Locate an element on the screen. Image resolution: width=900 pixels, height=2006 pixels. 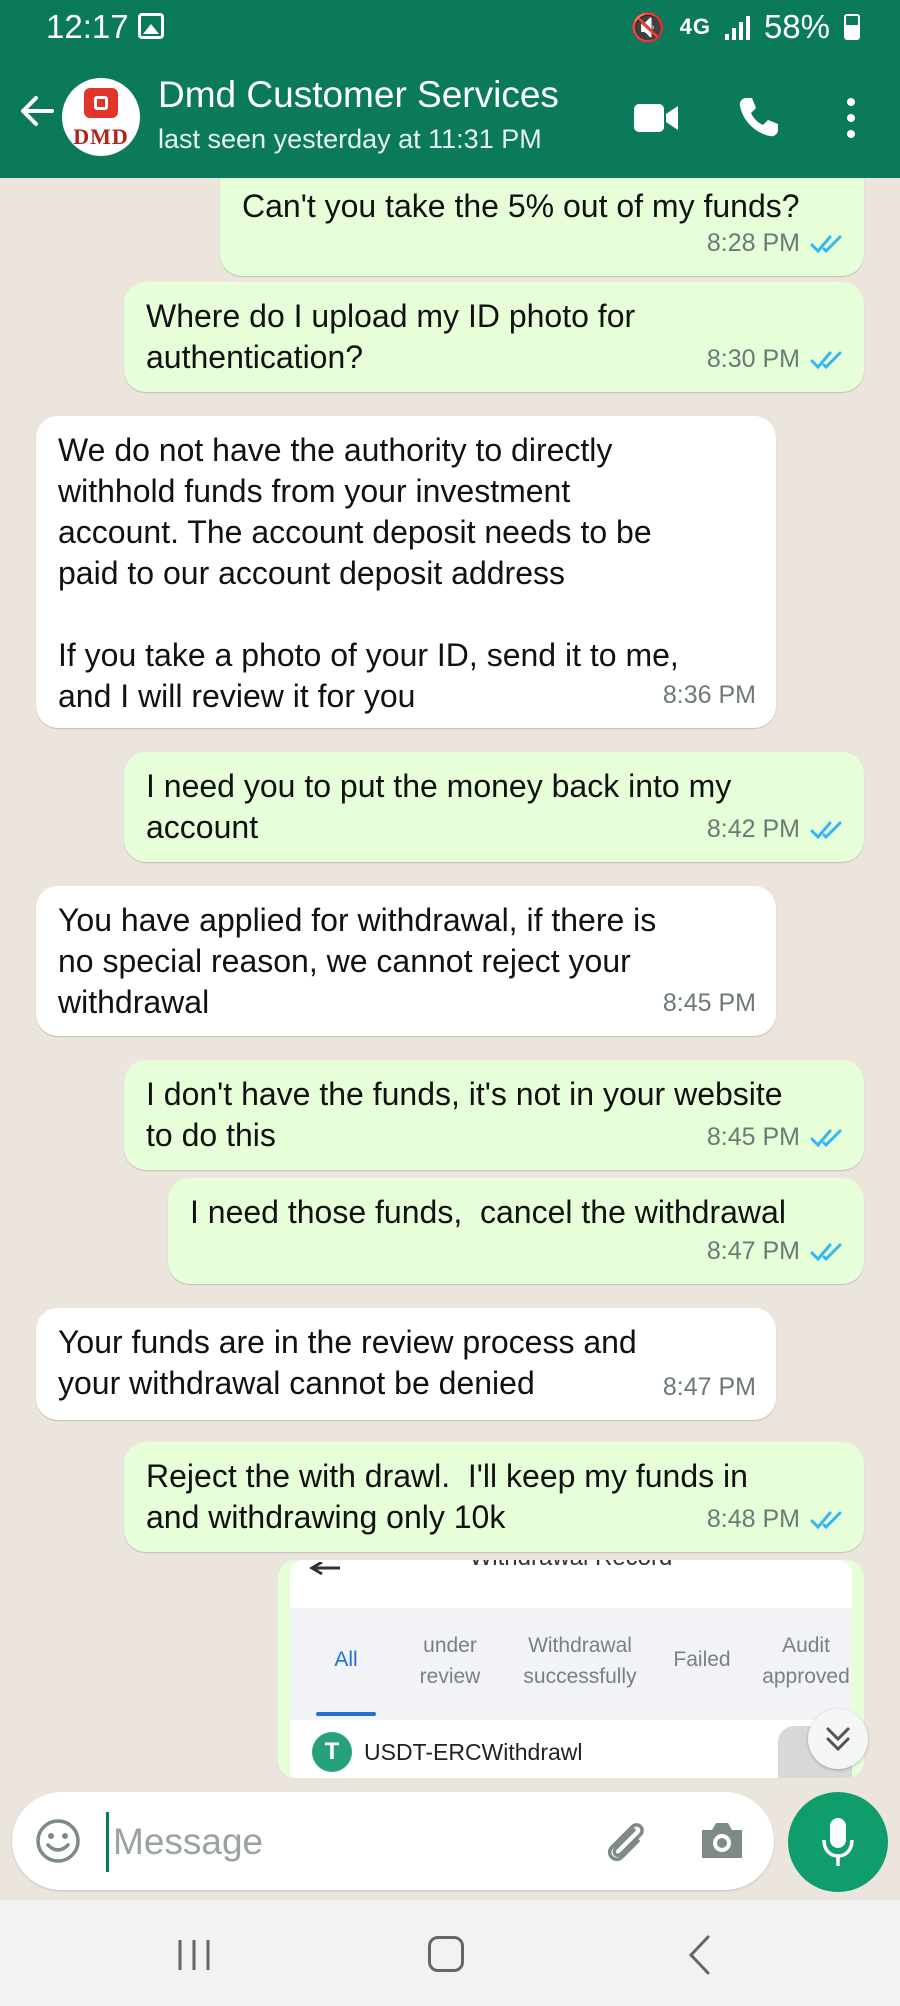
image-tab-failed: Failed is located at coordinates (702, 1659).